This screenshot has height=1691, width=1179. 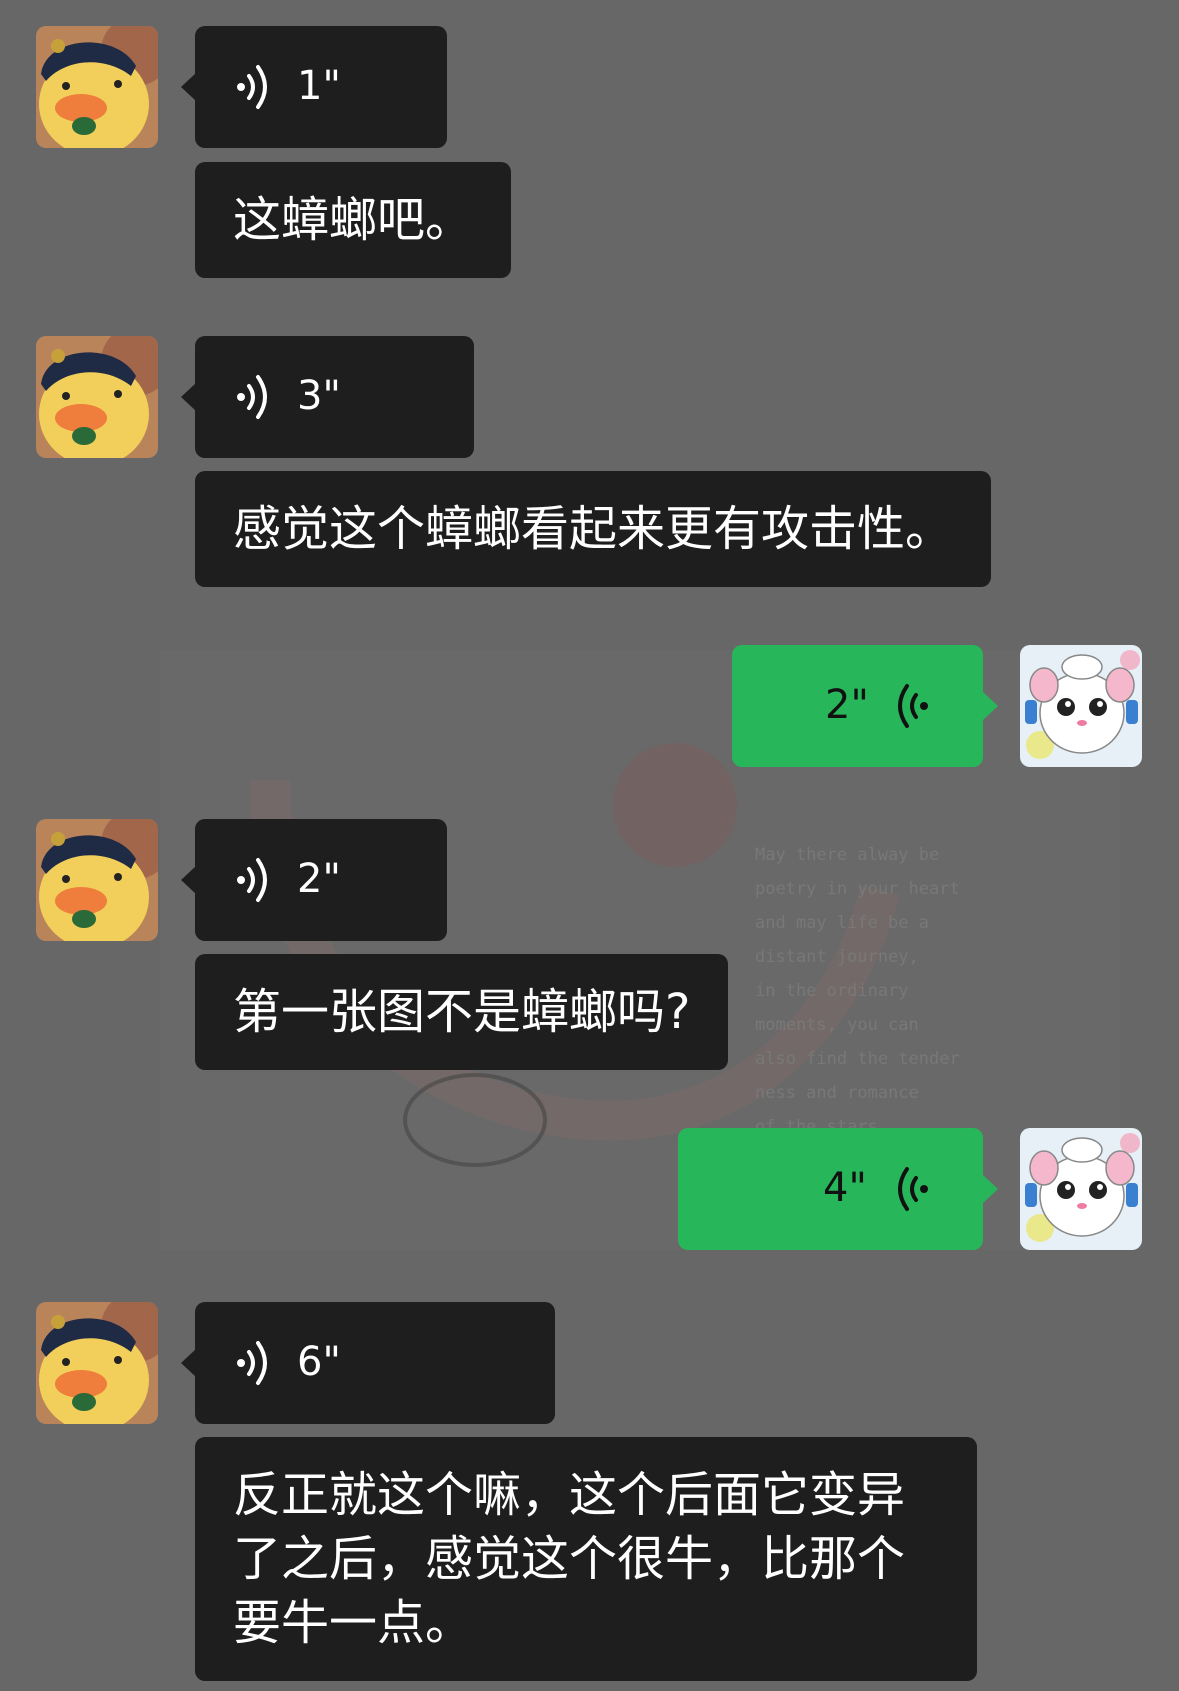 I want to click on text-message-bubble: 这蟑螂吧。, so click(x=353, y=220).